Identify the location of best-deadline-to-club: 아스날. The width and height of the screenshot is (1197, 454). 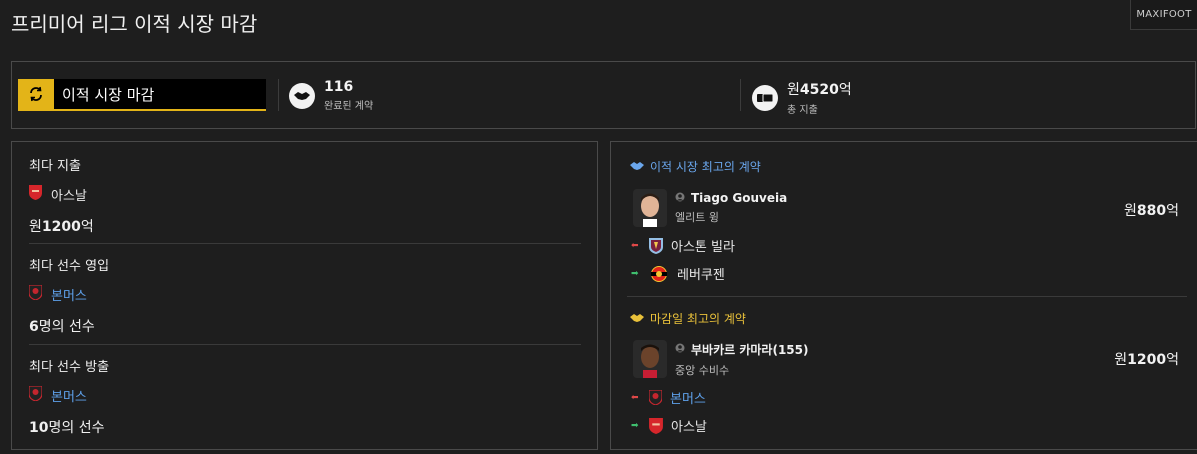
(689, 425).